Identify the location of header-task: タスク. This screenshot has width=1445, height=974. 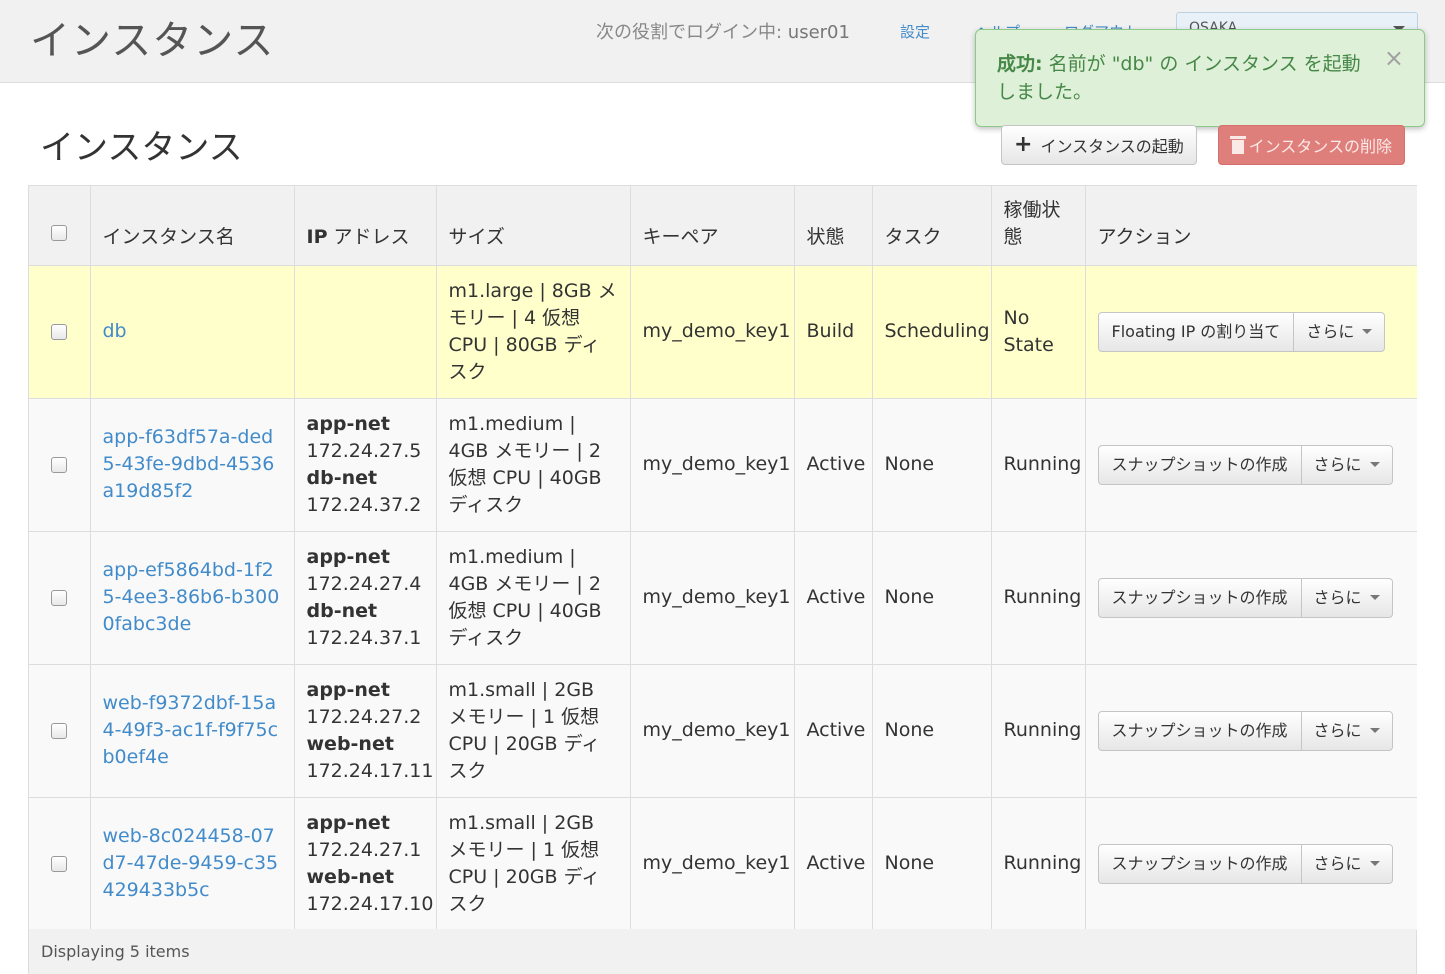
(932, 226).